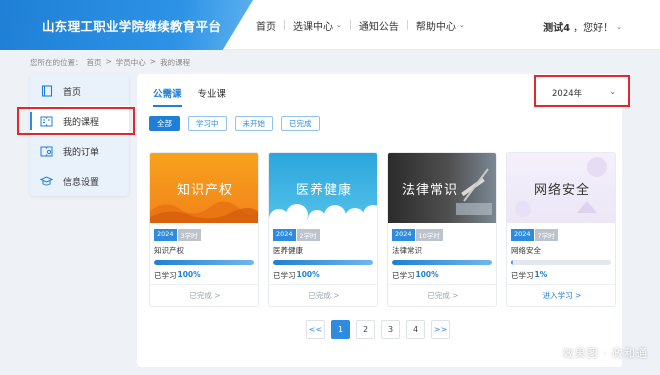 Image resolution: width=660 pixels, height=375 pixels. I want to click on highlight-box-my-courses, so click(76, 121).